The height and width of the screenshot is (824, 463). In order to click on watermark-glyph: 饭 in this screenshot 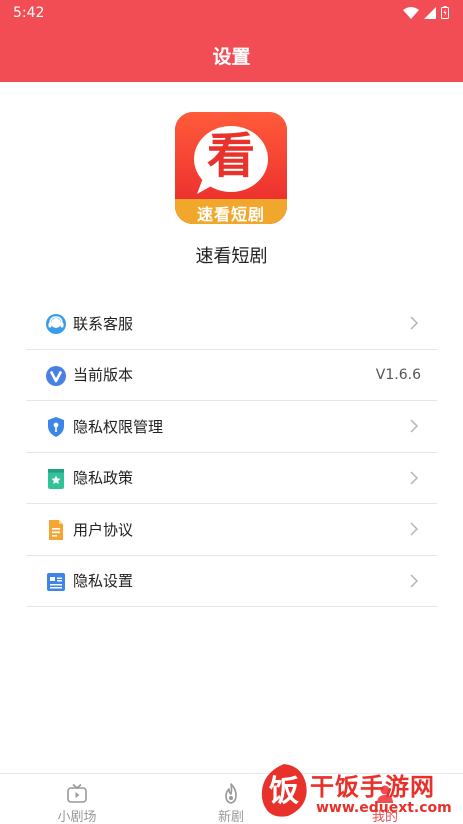, I will do `click(284, 791)`.